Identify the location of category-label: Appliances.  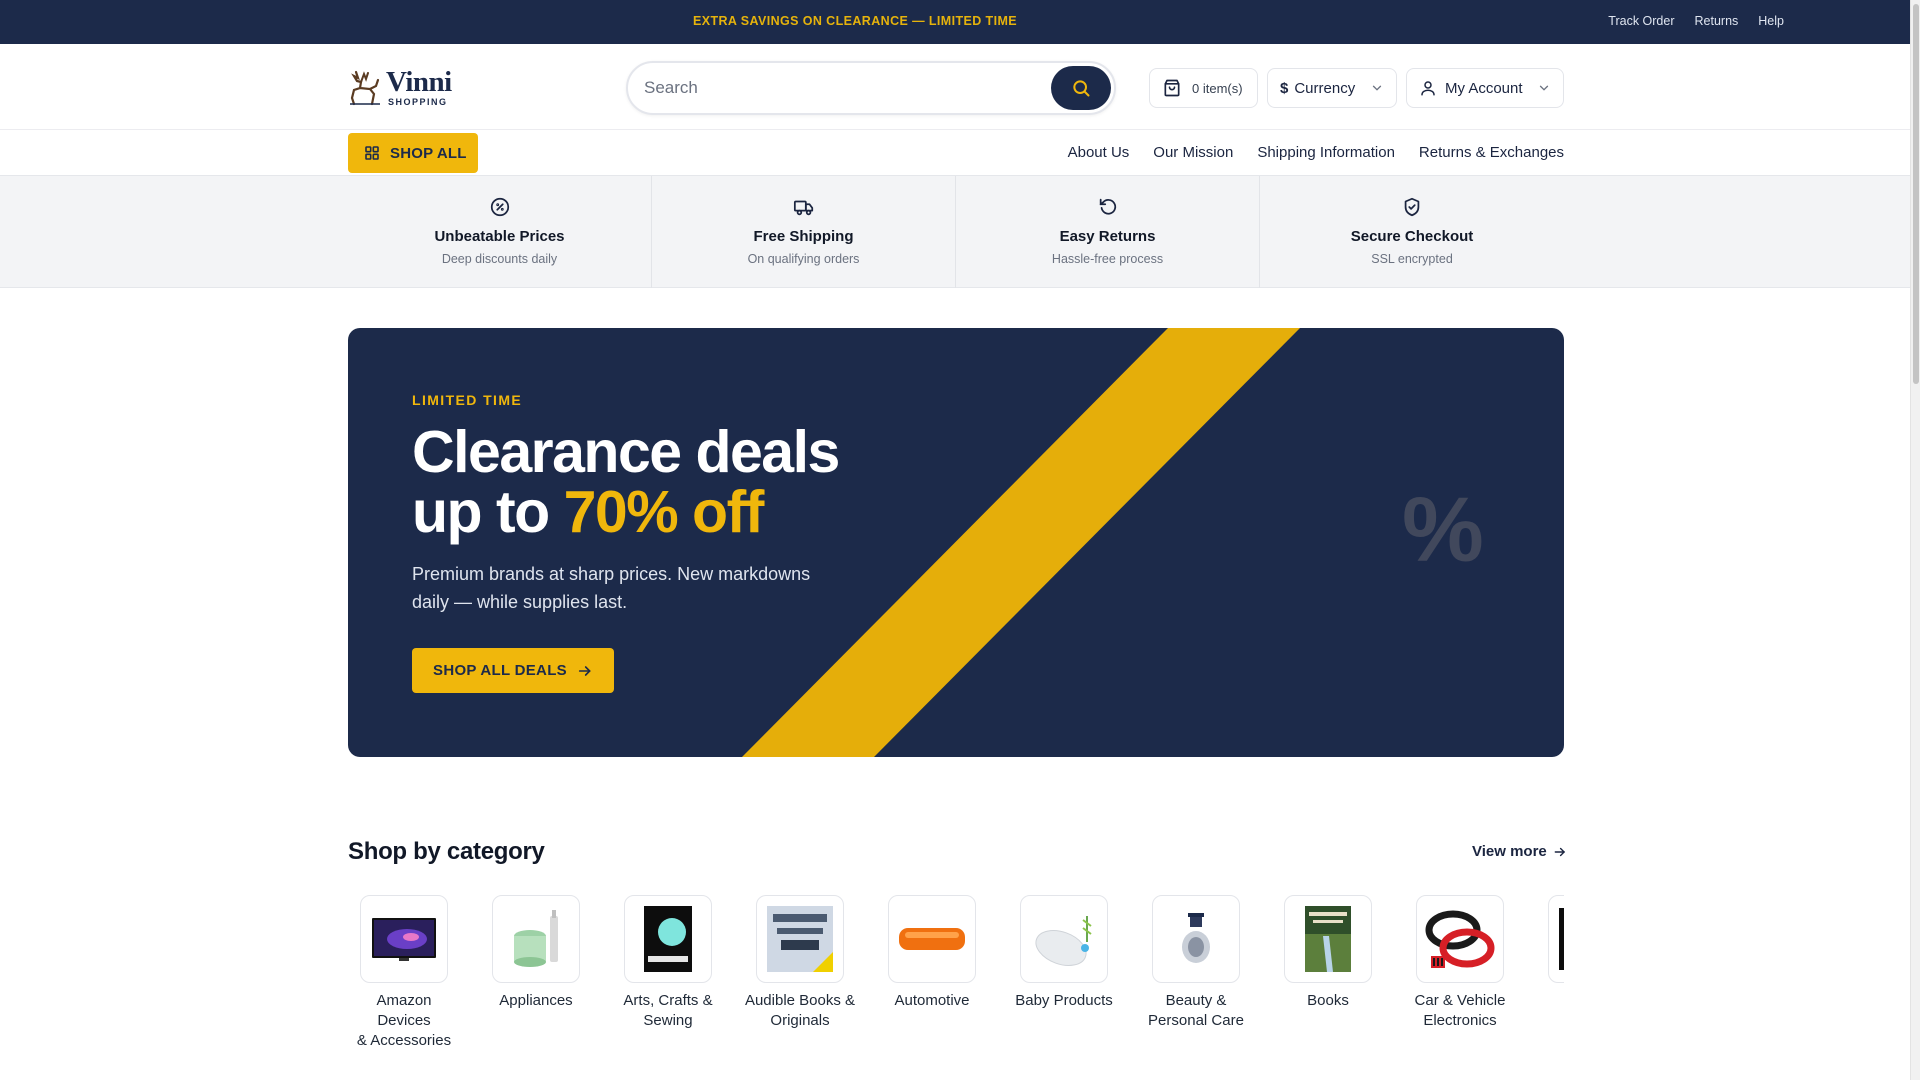
(536, 1000).